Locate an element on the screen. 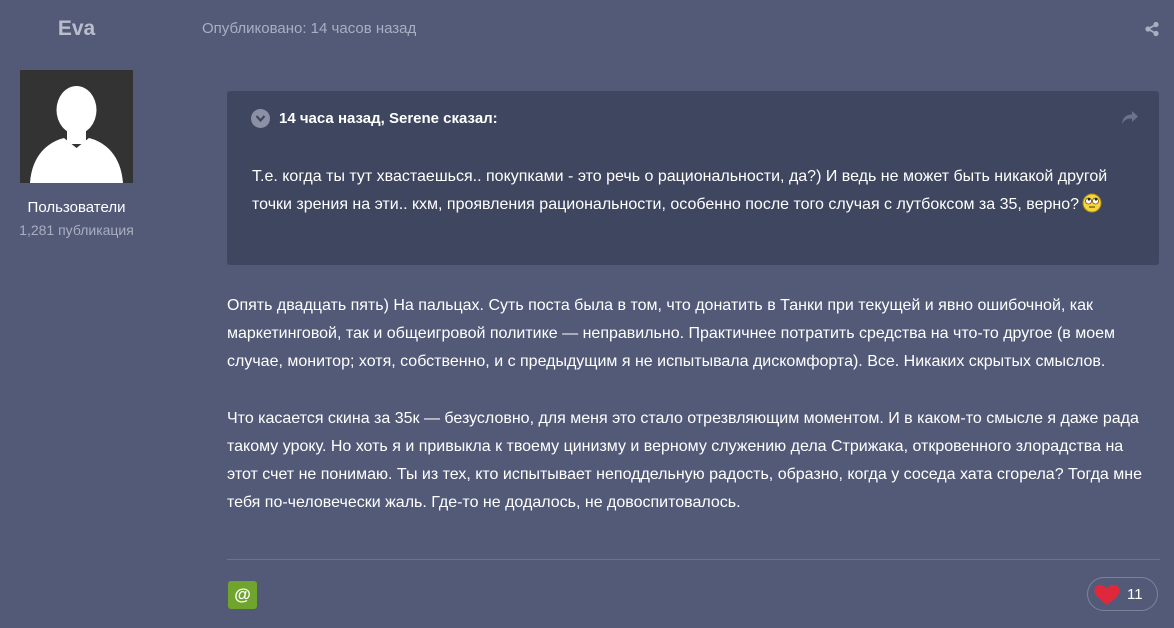 The image size is (1174, 628). post-date: Опубликовано: 14 часов назад is located at coordinates (309, 28).